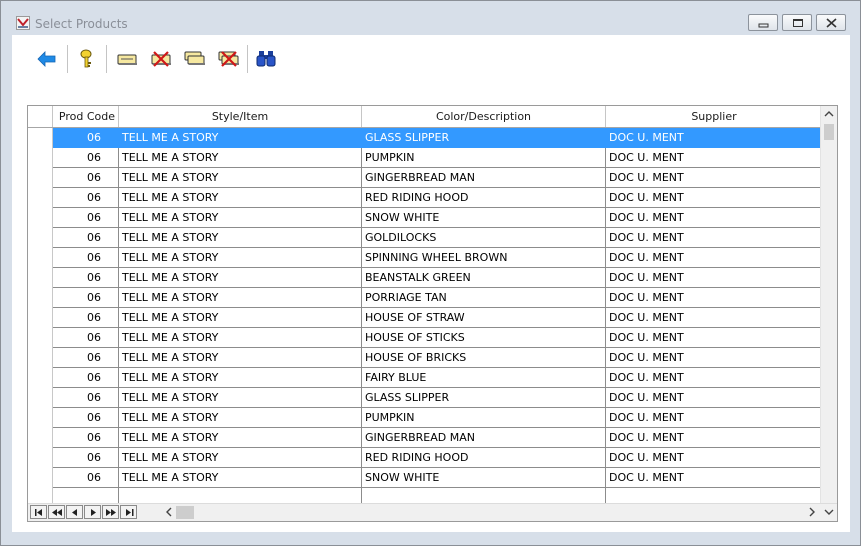  I want to click on table-row: 06 TELL ME A STORY PUMPKIN DOC U. MENT, so click(425, 158).